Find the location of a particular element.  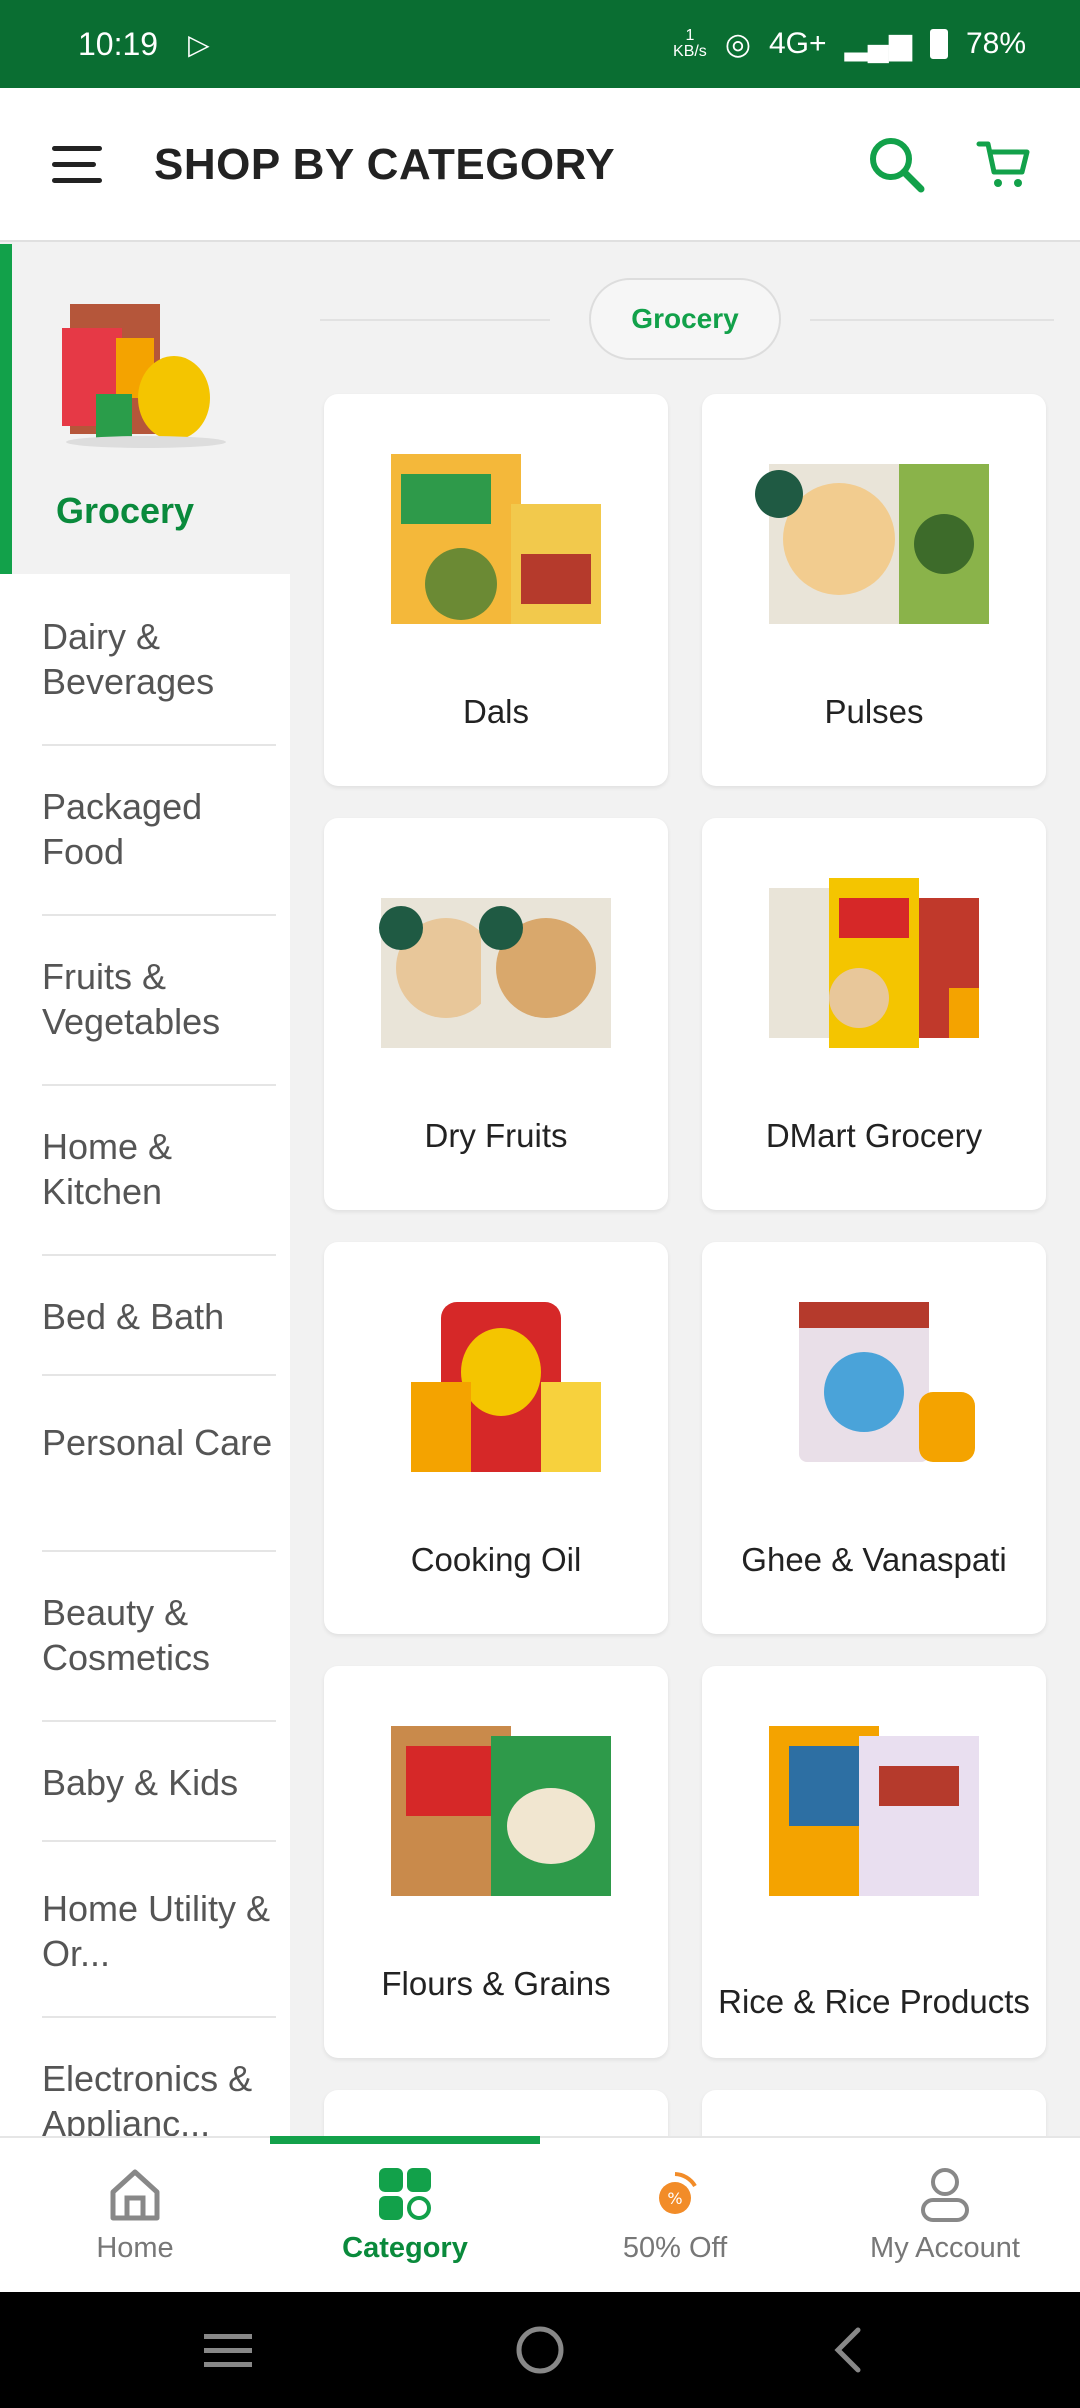

sidebar-item-personal-care: Personal Care is located at coordinates (159, 1486).